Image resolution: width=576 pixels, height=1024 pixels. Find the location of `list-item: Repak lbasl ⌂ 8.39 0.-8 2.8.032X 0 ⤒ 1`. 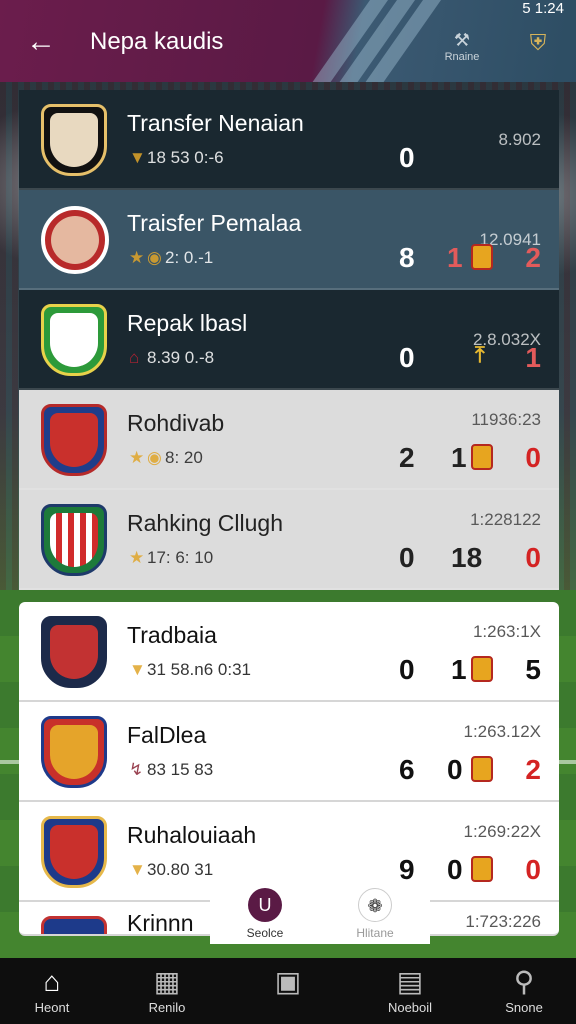

list-item: Repak lbasl ⌂ 8.39 0.-8 2.8.032X 0 ⤒ 1 is located at coordinates (289, 340).